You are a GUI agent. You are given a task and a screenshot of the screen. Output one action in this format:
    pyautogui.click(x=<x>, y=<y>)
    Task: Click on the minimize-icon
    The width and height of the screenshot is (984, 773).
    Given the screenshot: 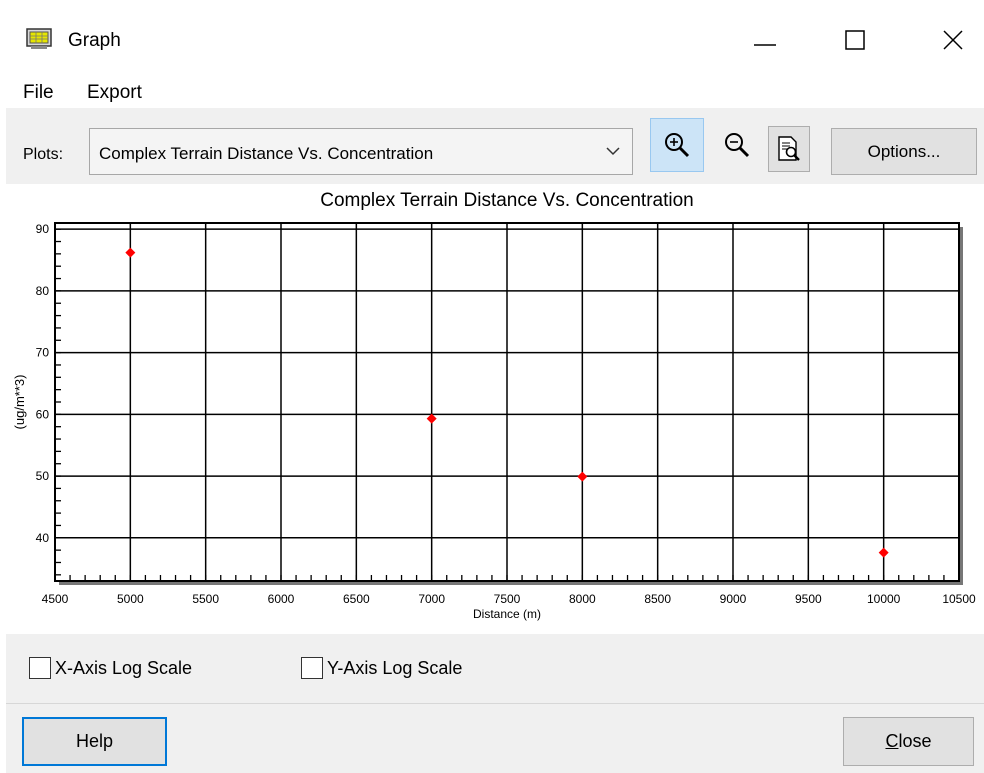 What is the action you would take?
    pyautogui.click(x=765, y=45)
    